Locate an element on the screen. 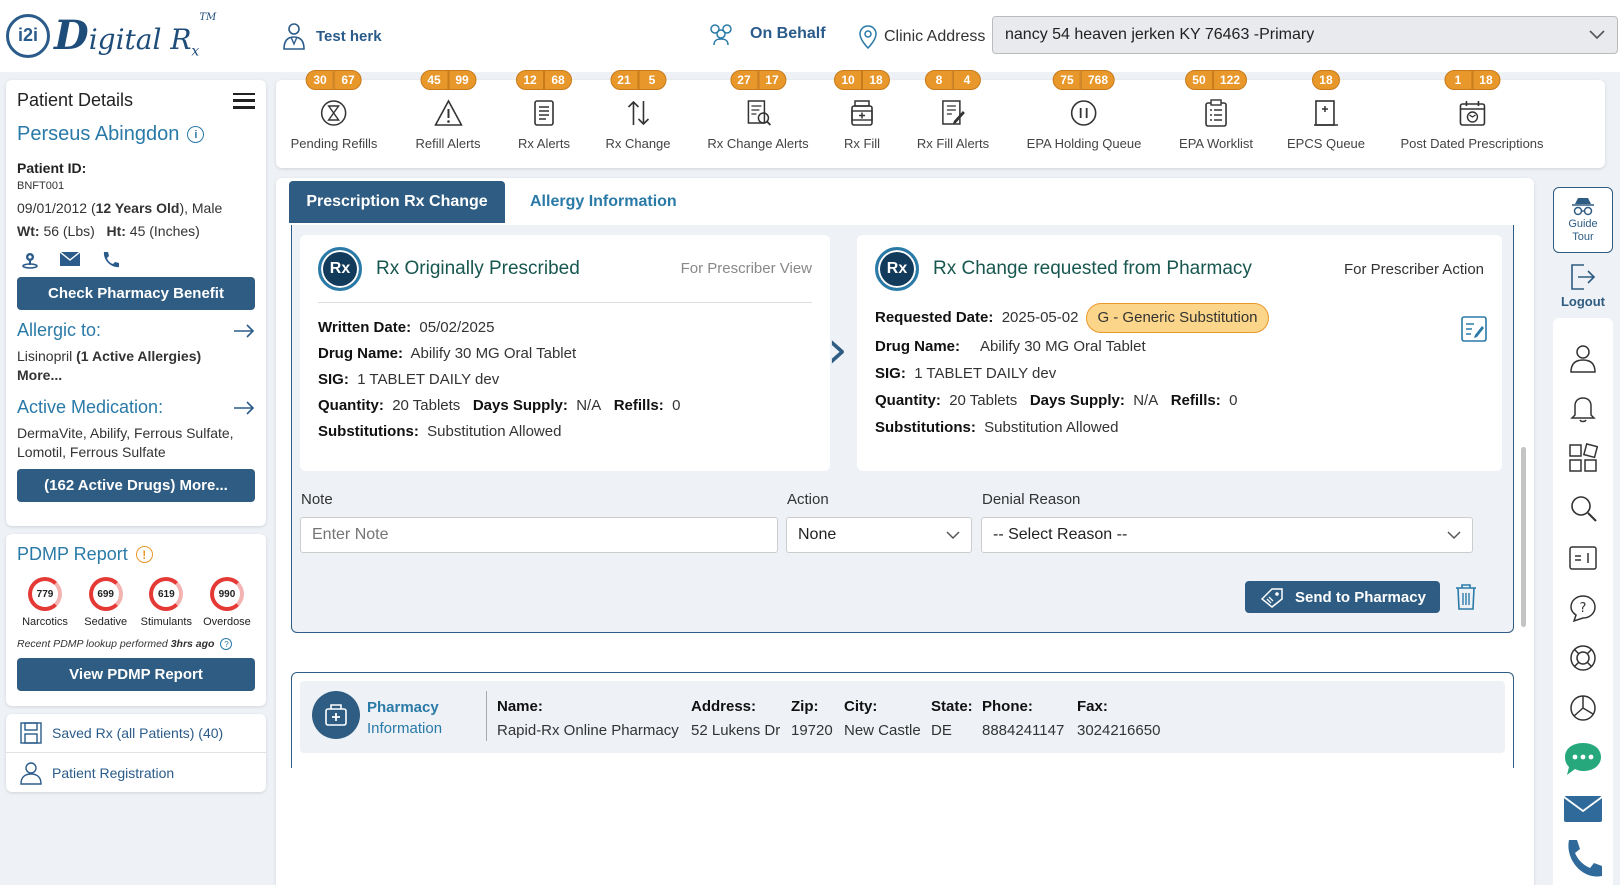 Image resolution: width=1620 pixels, height=885 pixels. chevron-right-icon: › is located at coordinates (837, 350).